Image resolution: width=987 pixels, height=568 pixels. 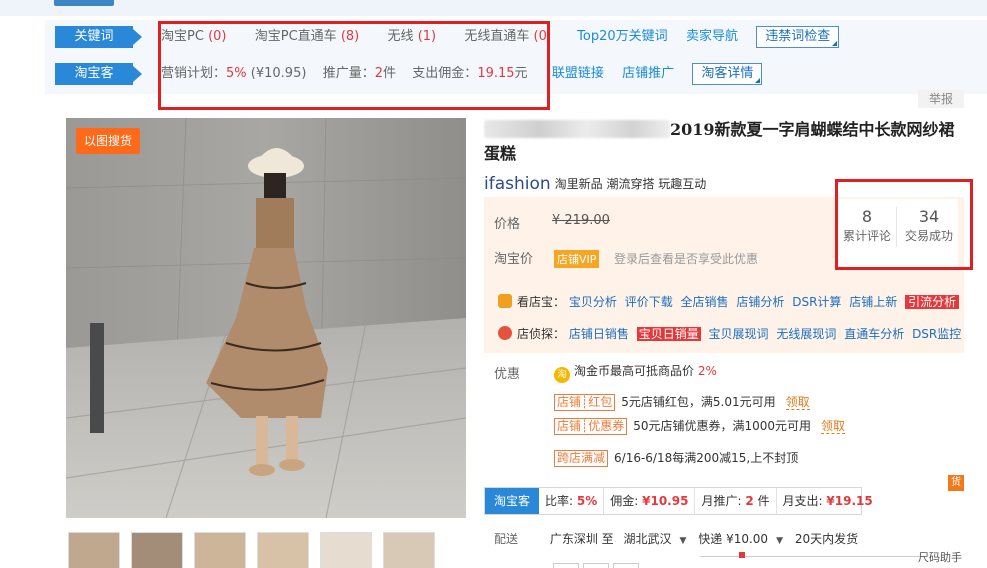 What do you see at coordinates (593, 302) in the screenshot?
I see `tool-link: 宝贝分析` at bounding box center [593, 302].